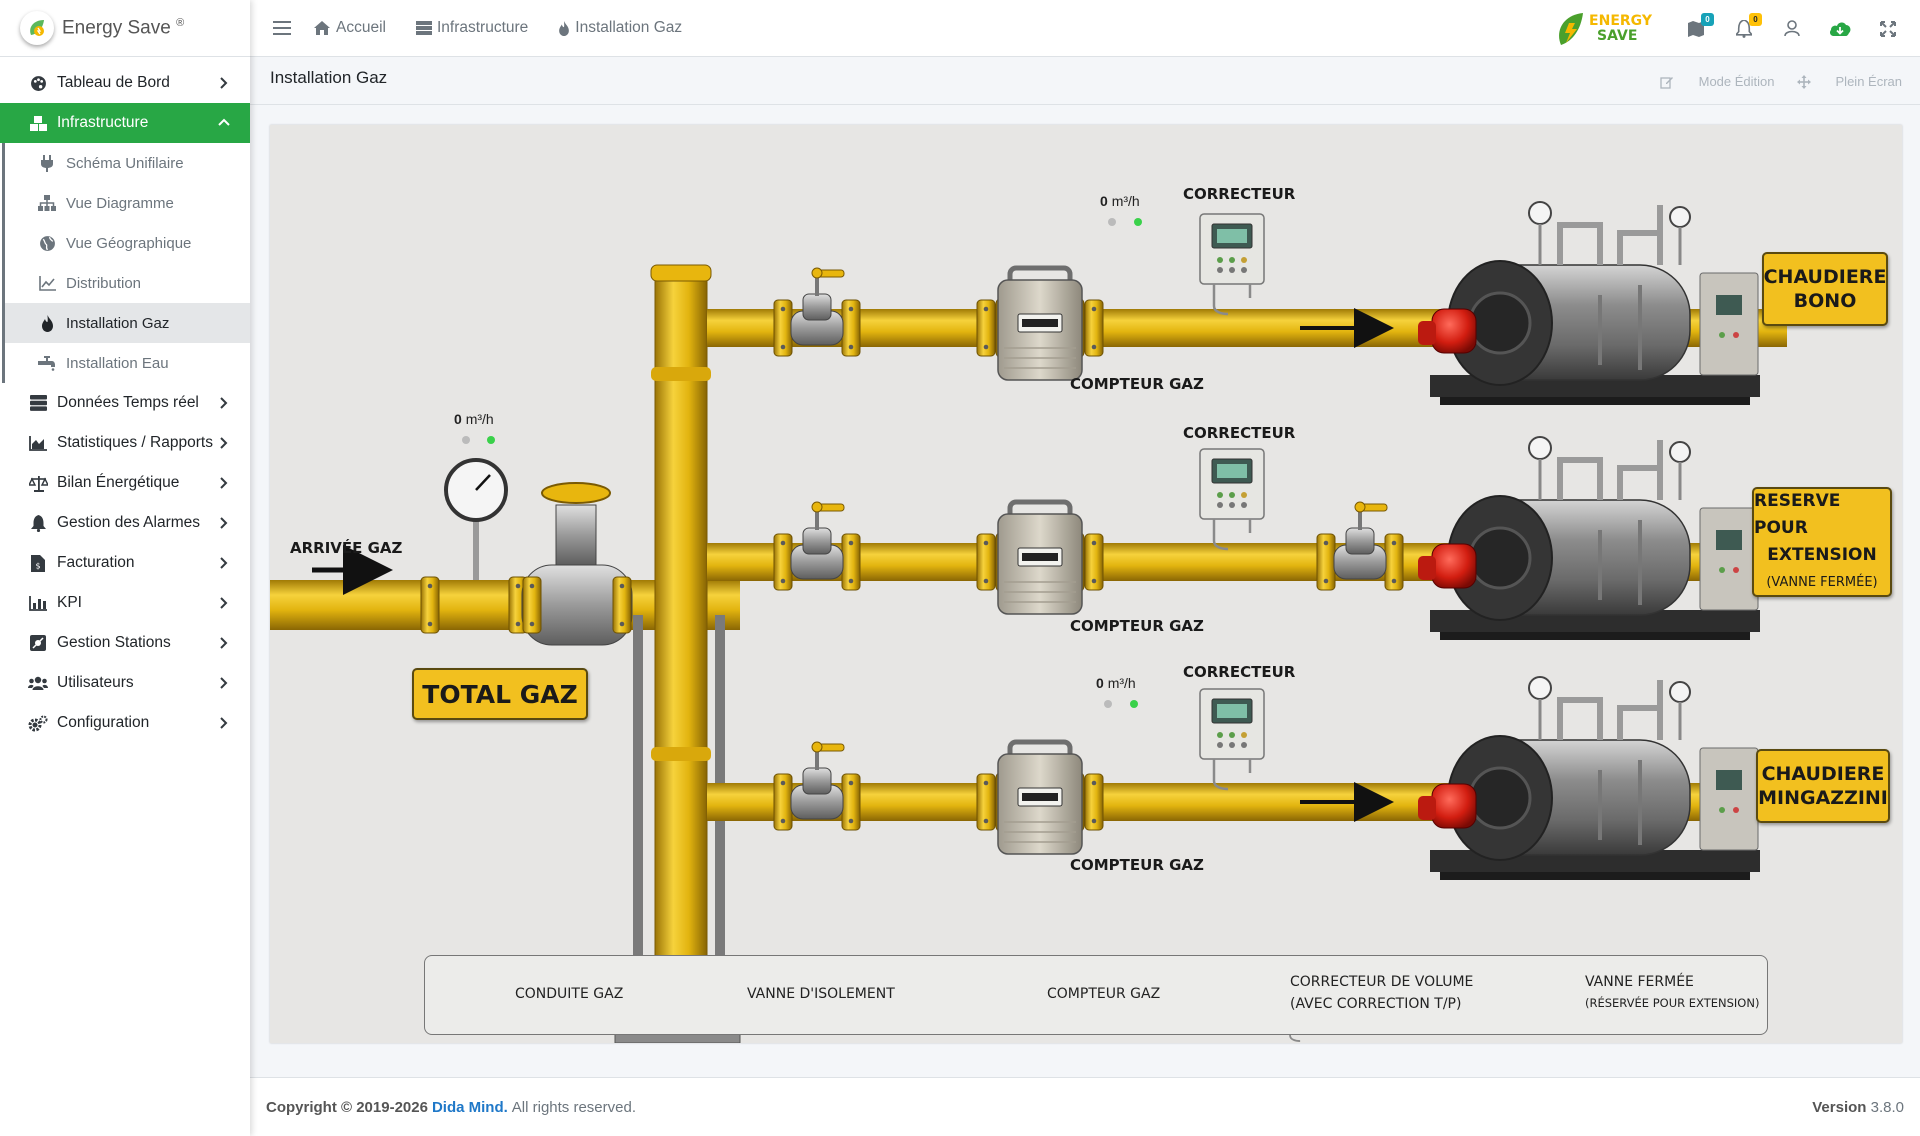 Image resolution: width=1920 pixels, height=1136 pixels. Describe the element at coordinates (1797, 514) in the screenshot. I see `reserve-line1: RESERVE POUR` at that location.